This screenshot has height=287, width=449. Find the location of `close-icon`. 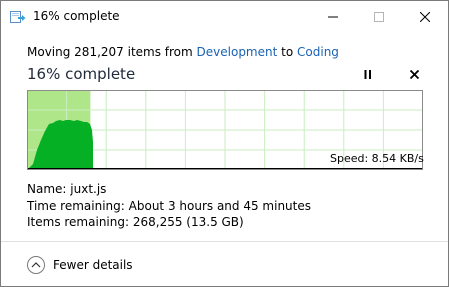

close-icon is located at coordinates (425, 16).